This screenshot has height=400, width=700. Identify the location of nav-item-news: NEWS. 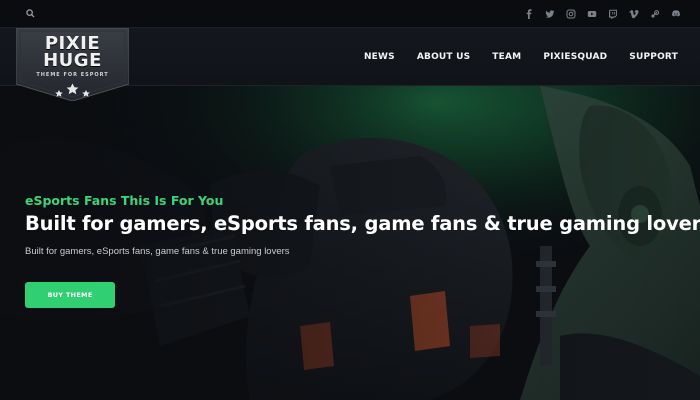
(379, 57).